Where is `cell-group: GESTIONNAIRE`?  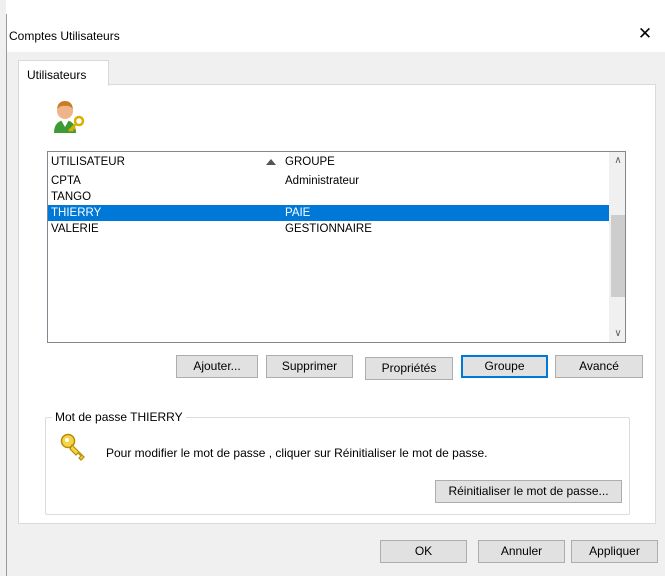 cell-group: GESTIONNAIRE is located at coordinates (328, 229).